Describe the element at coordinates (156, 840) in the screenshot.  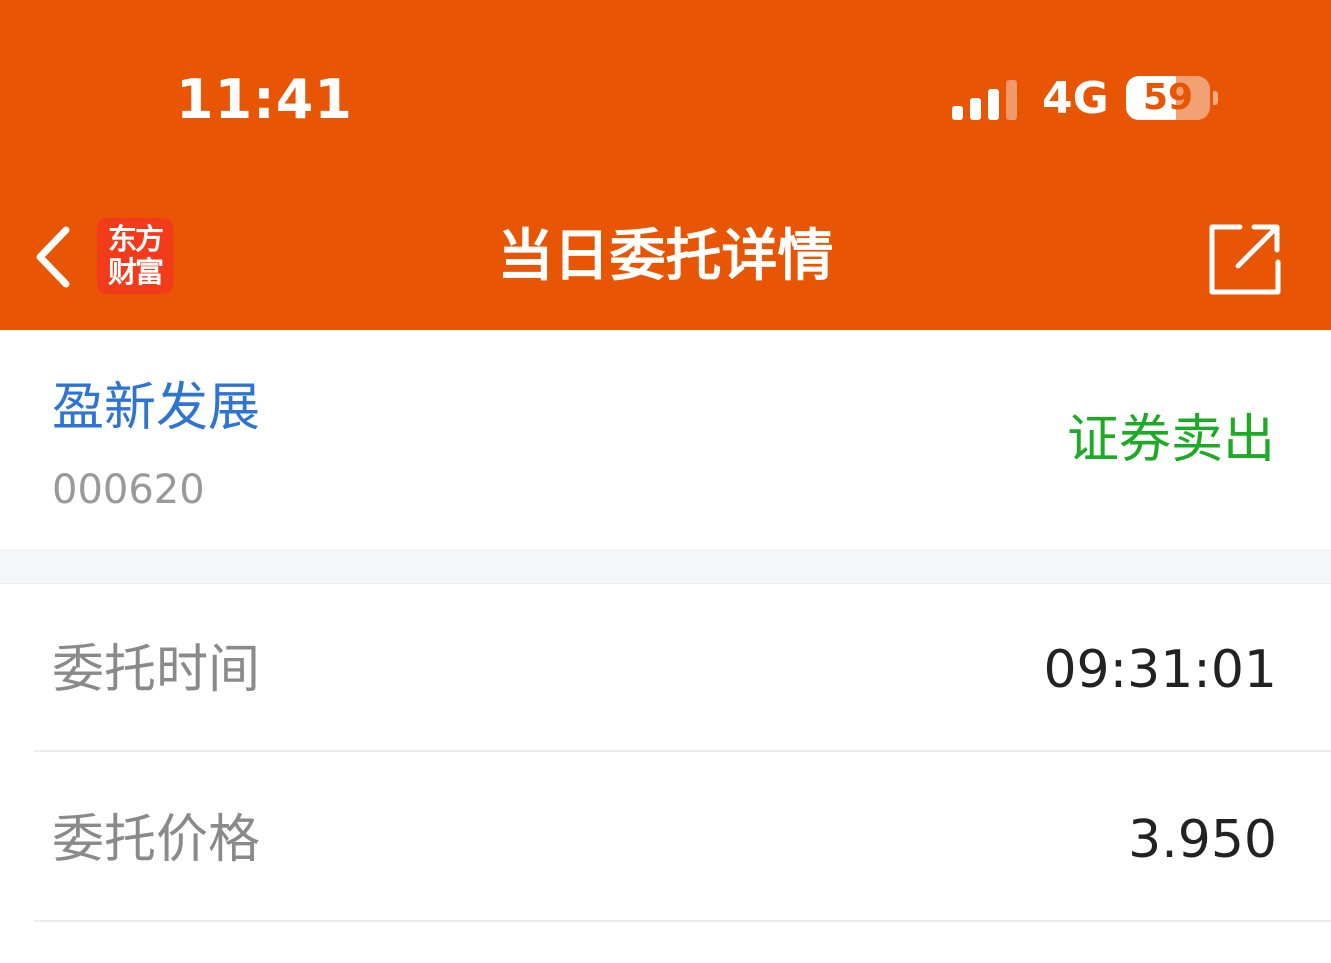
I see `order-price-label: 委托价格` at that location.